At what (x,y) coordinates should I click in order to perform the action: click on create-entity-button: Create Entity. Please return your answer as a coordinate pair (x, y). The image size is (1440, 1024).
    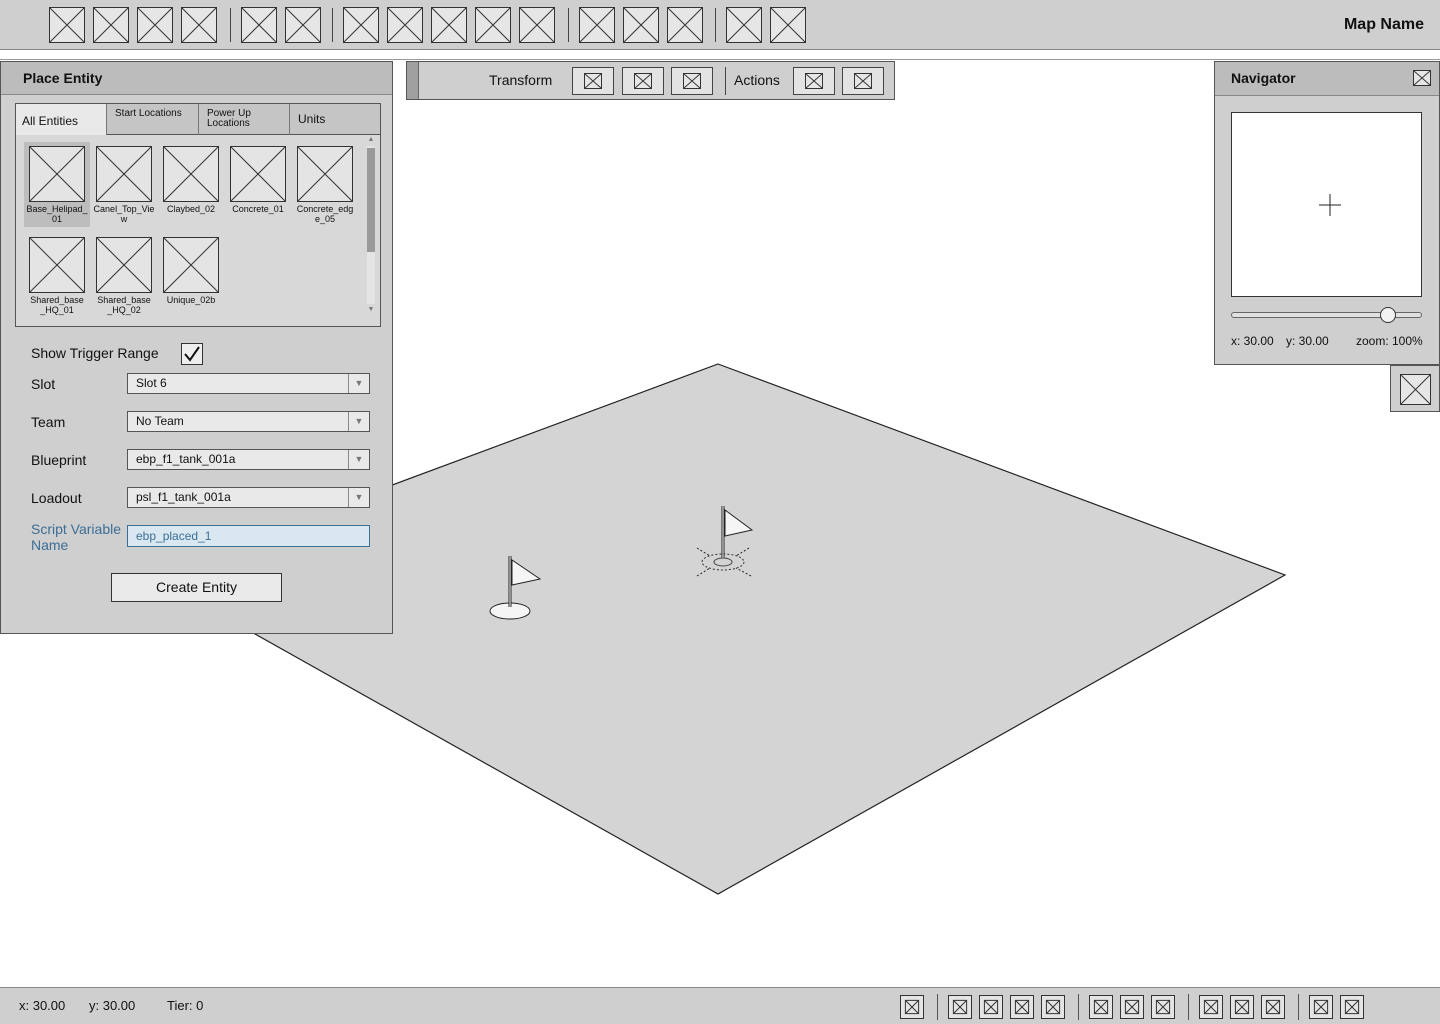
    Looking at the image, I should click on (196, 587).